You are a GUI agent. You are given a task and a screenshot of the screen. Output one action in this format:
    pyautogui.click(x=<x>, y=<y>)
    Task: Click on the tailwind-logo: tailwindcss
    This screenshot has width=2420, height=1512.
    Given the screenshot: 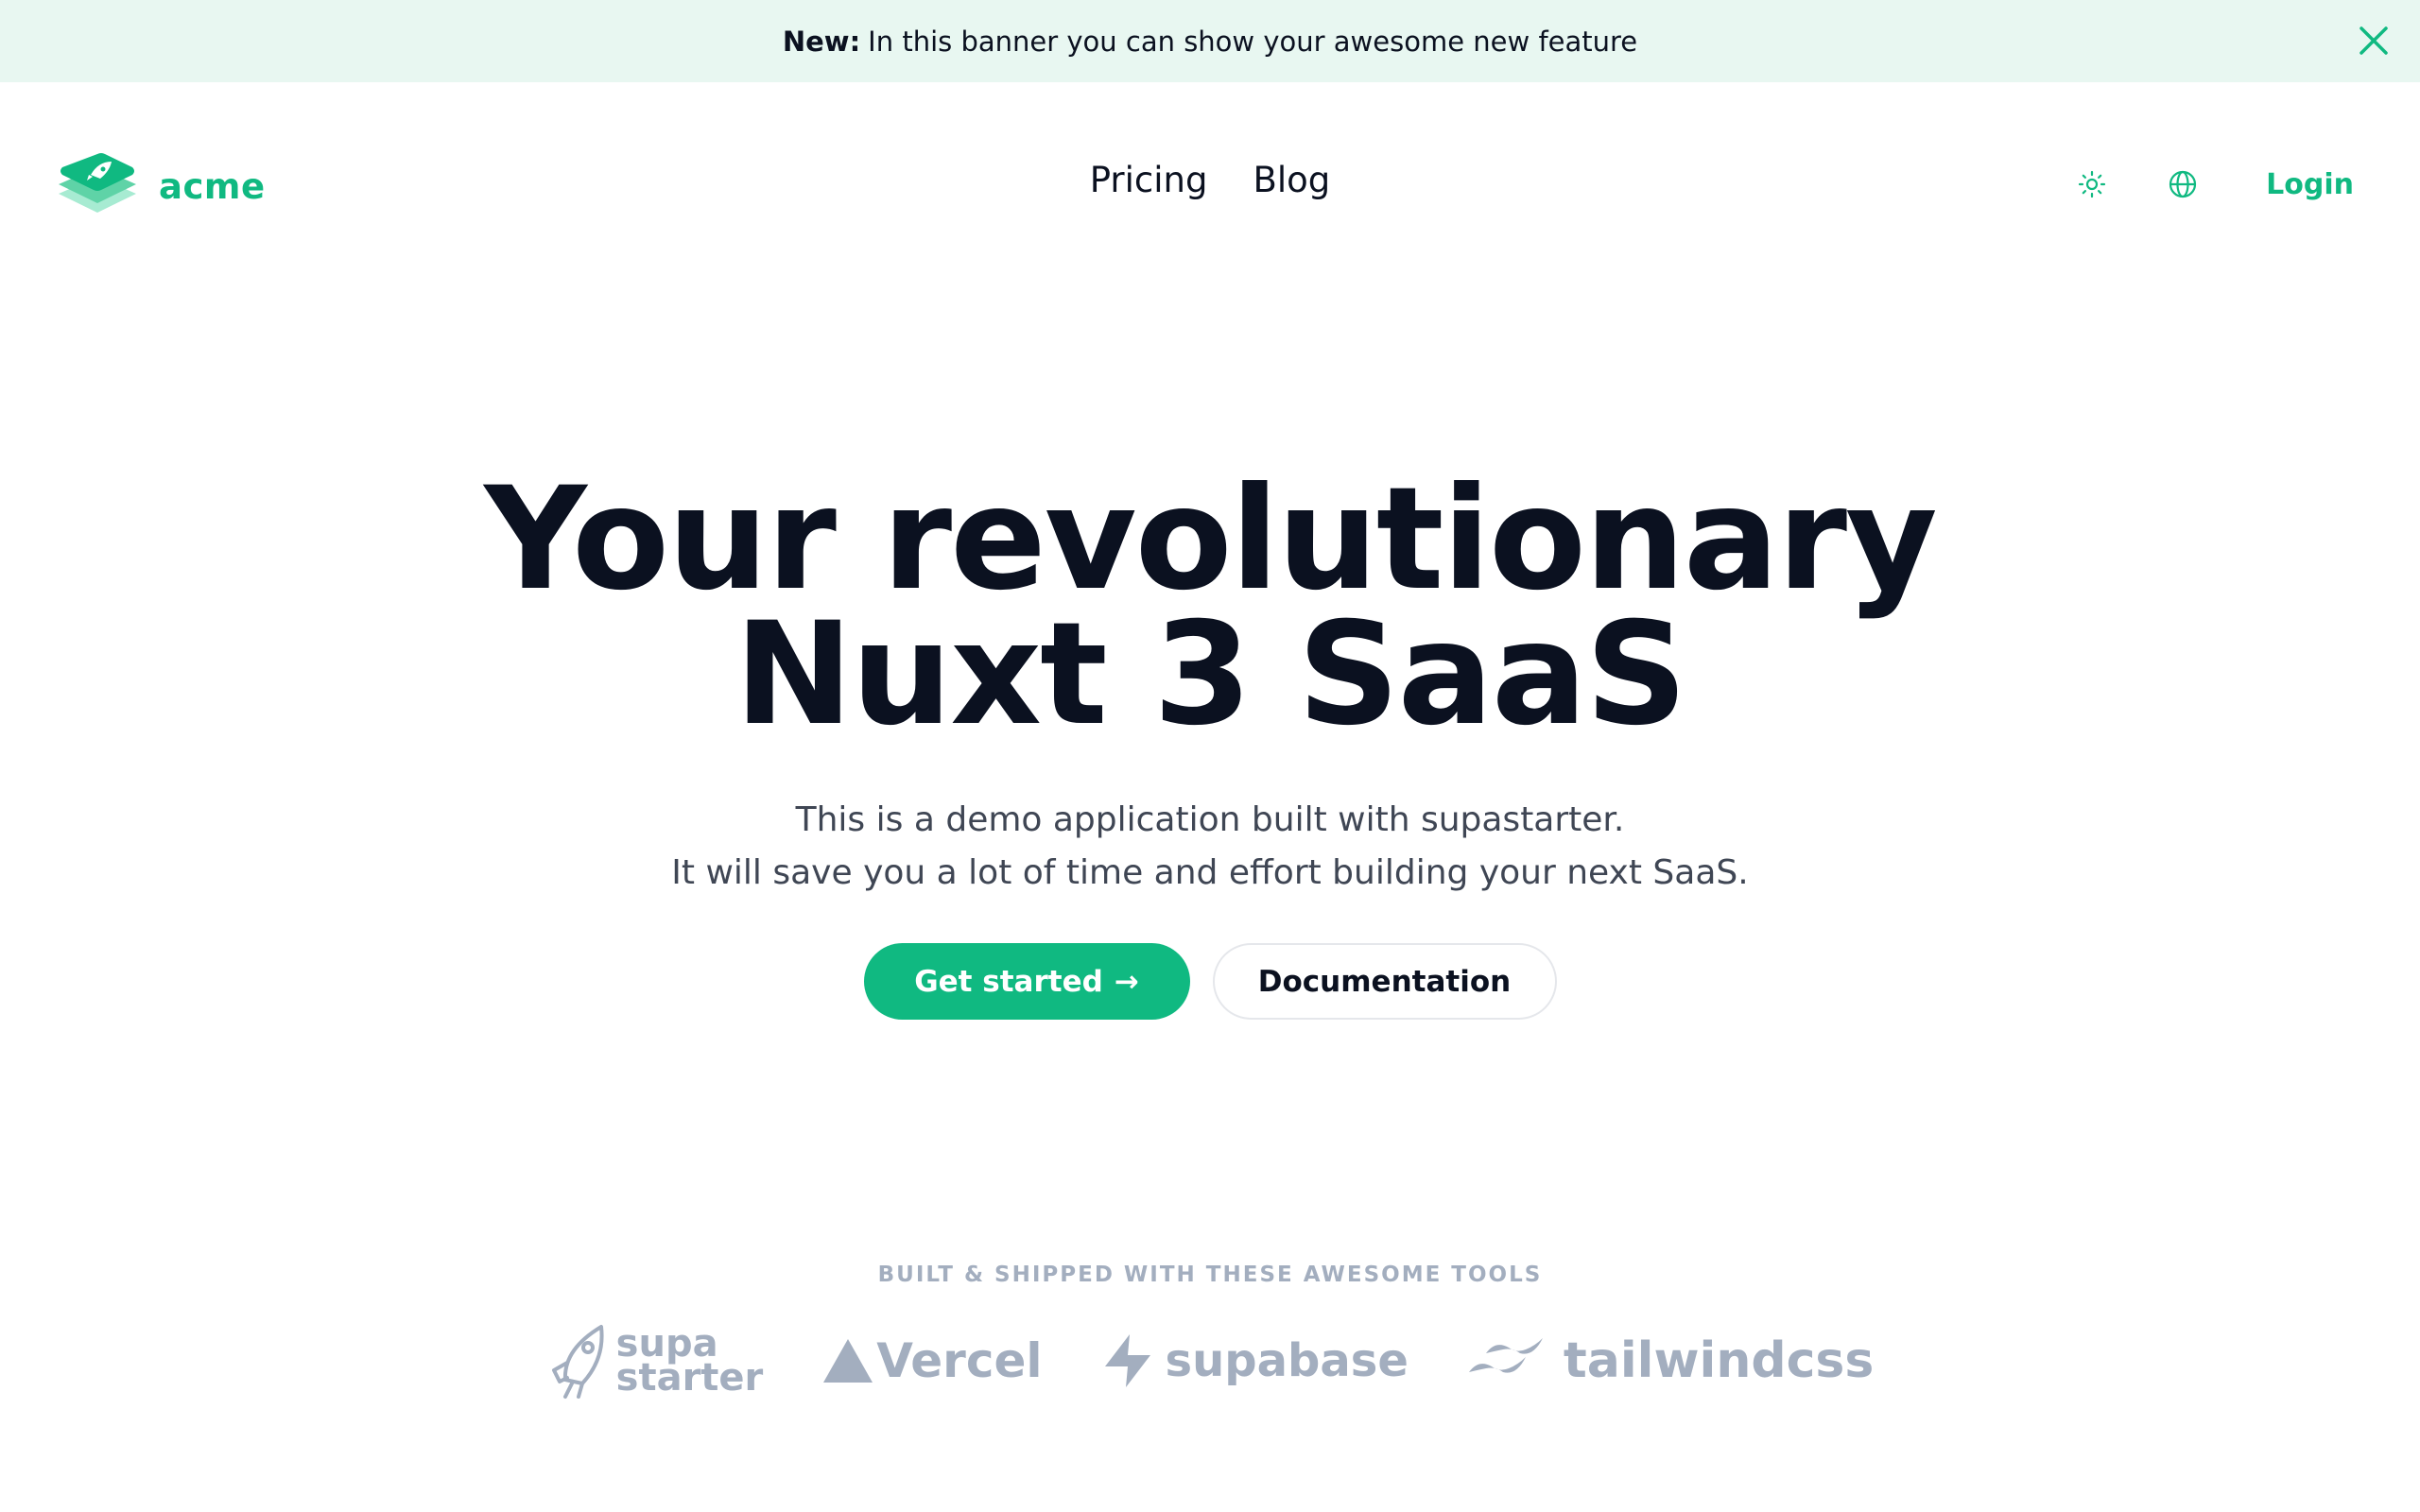 What is the action you would take?
    pyautogui.click(x=1670, y=1360)
    